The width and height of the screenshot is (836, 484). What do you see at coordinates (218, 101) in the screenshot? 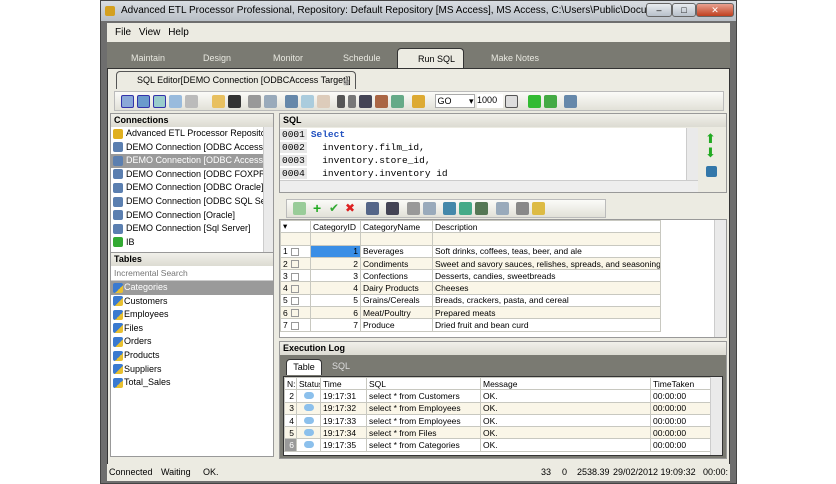
I see `open-icon` at bounding box center [218, 101].